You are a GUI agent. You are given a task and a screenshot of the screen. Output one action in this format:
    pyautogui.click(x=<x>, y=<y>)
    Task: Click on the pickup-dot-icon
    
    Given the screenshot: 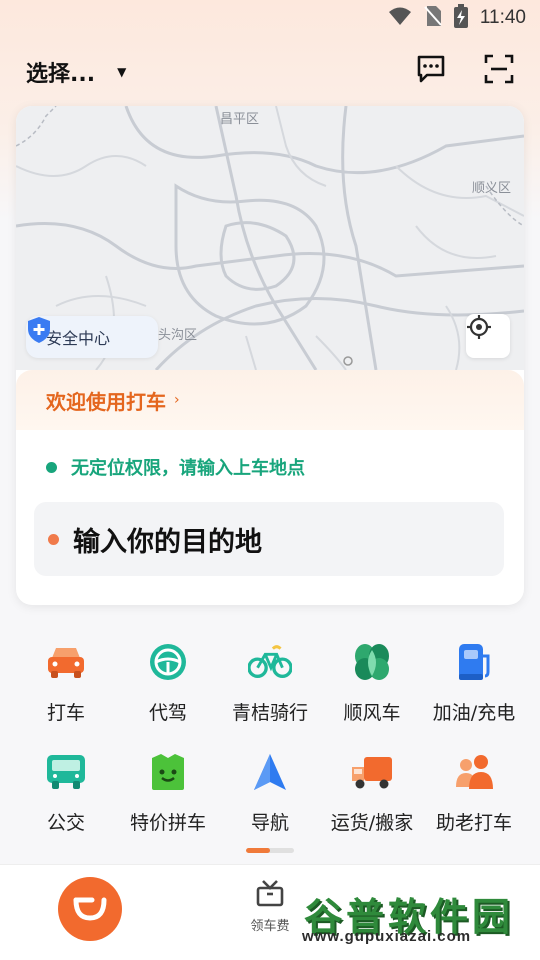 What is the action you would take?
    pyautogui.click(x=51, y=467)
    